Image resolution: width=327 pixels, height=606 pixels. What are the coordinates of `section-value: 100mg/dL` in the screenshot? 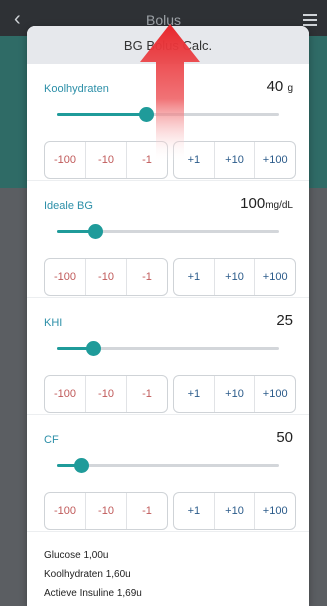 It's located at (266, 203).